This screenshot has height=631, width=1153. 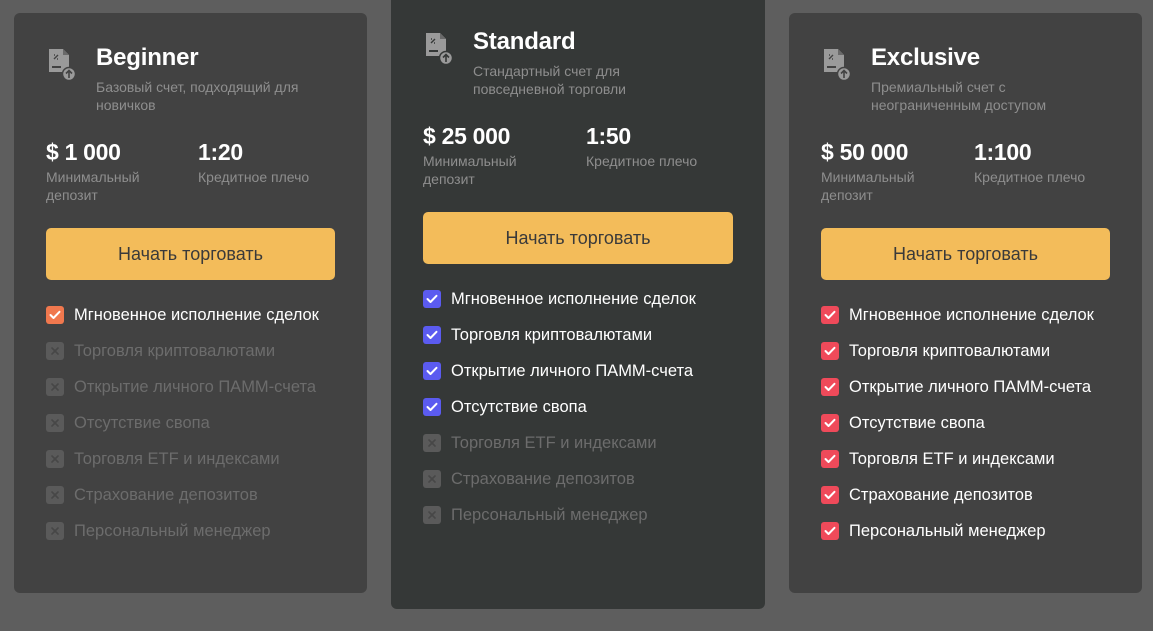 I want to click on plan-description: Базовый счет, подходящий для новичков, so click(x=197, y=96).